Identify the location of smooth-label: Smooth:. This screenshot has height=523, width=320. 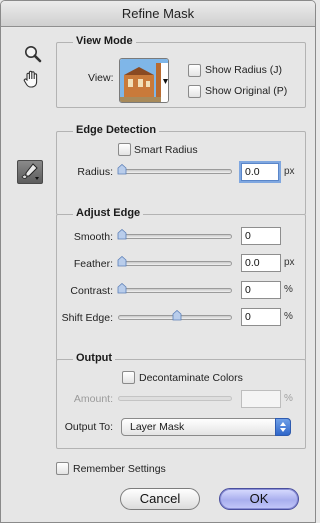
(93, 237).